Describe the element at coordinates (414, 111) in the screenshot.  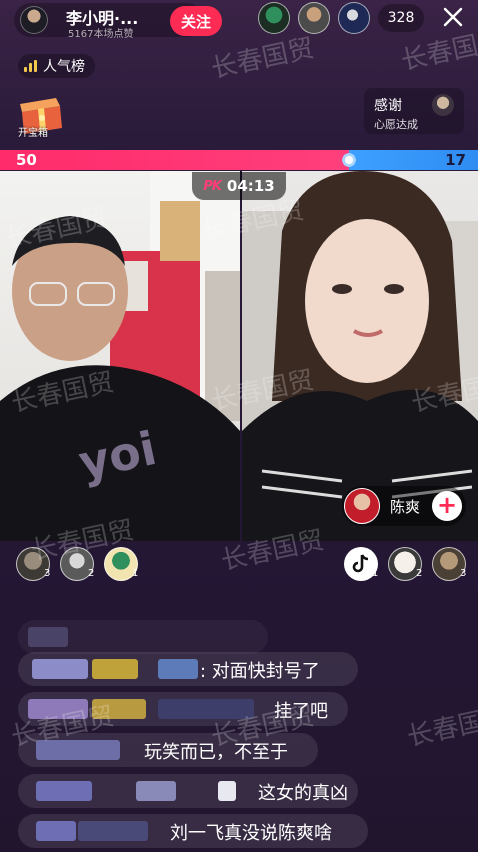
I see `wish-card: 感谢 心愿达成` at that location.